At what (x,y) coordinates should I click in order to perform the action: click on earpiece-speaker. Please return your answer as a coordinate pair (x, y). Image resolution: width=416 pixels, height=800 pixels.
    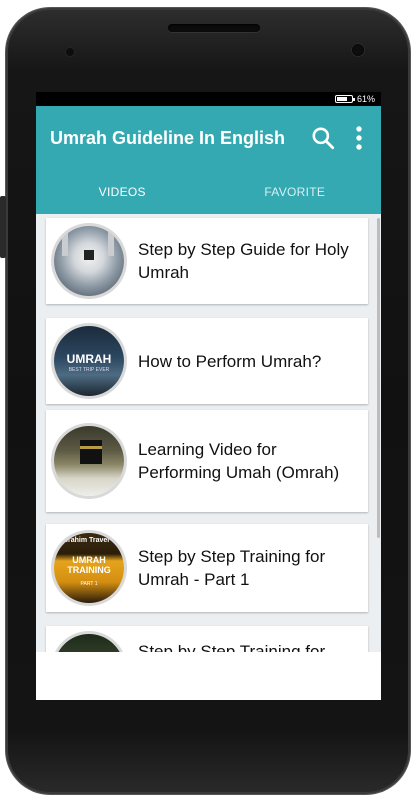
    Looking at the image, I should click on (214, 28).